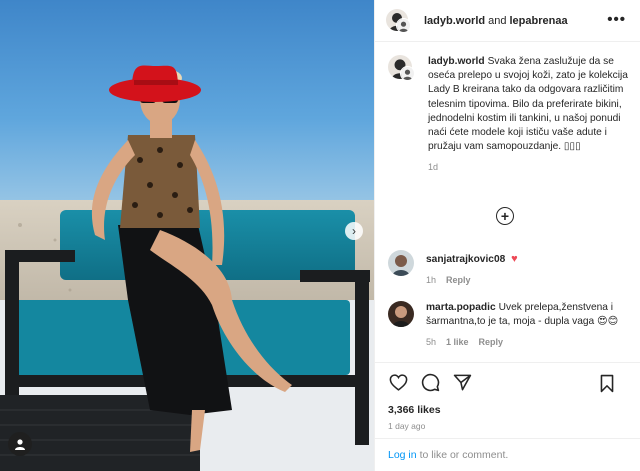  I want to click on paper-plane-svg, so click(462, 382).